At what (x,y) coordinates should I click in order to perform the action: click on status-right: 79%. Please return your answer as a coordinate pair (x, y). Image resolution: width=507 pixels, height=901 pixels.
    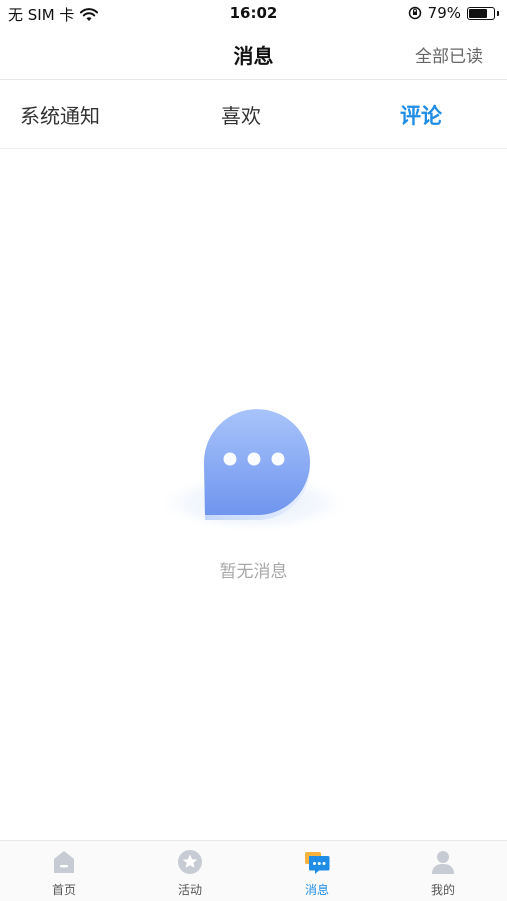
    Looking at the image, I should click on (453, 13).